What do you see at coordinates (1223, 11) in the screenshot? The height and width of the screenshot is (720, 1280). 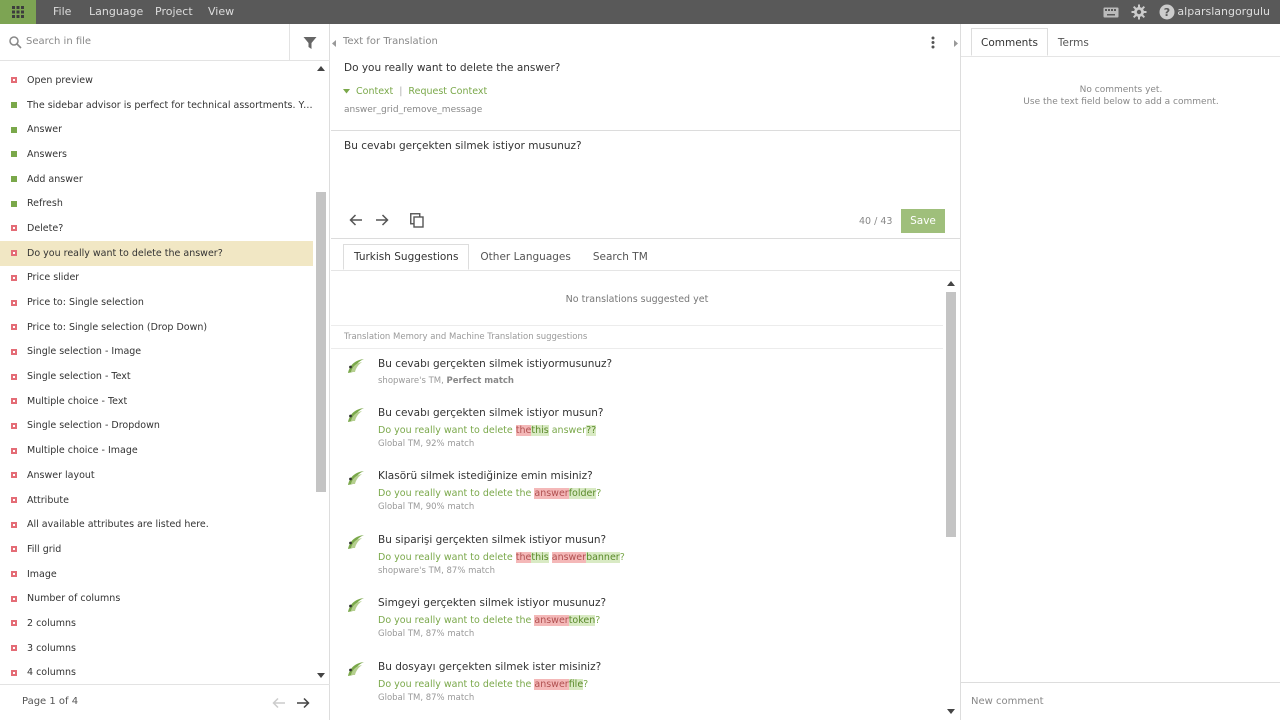 I see `user-menu: alparslangorgulu` at bounding box center [1223, 11].